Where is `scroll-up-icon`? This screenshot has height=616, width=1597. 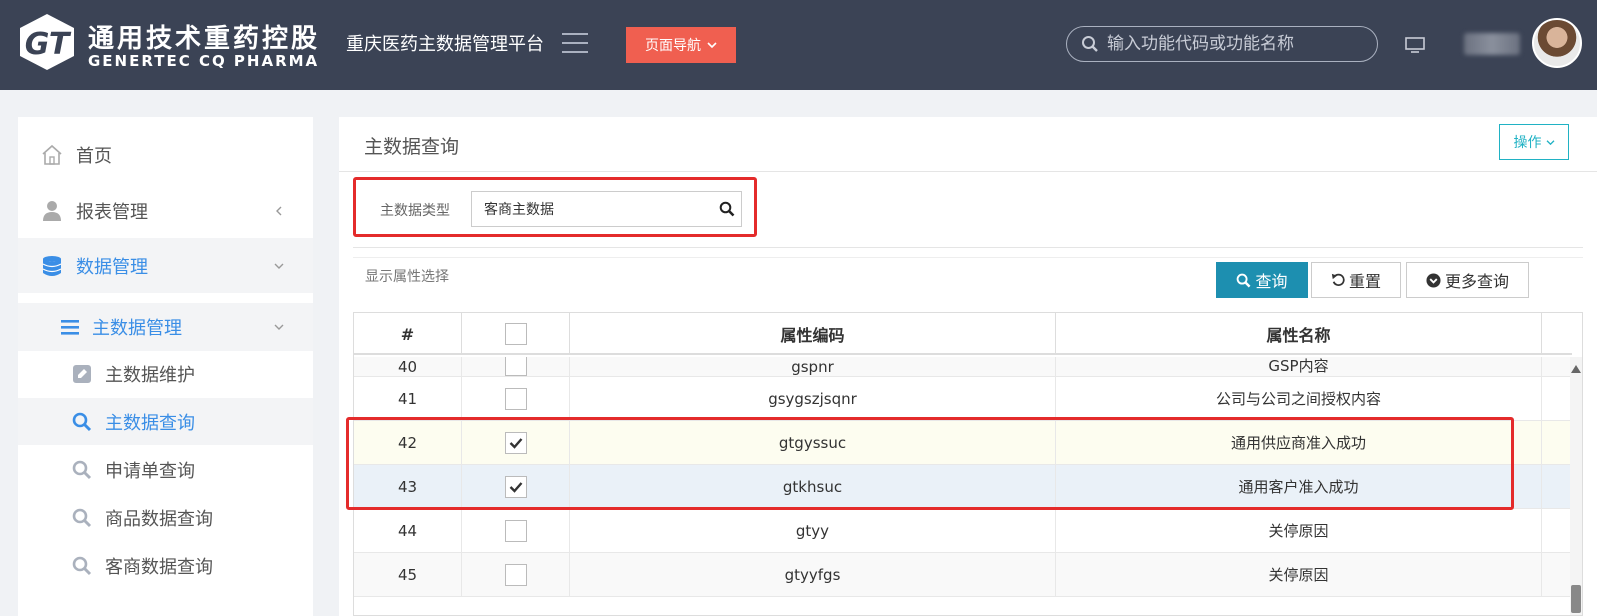
scroll-up-icon is located at coordinates (1576, 369).